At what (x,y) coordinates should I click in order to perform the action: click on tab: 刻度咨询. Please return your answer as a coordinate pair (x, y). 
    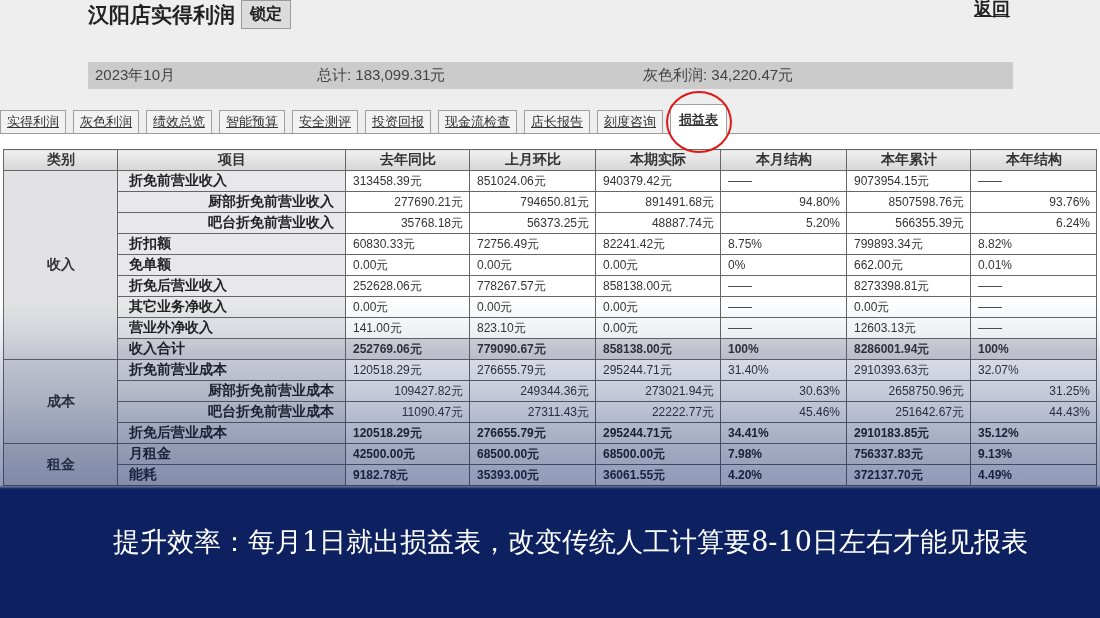
    Looking at the image, I should click on (630, 121).